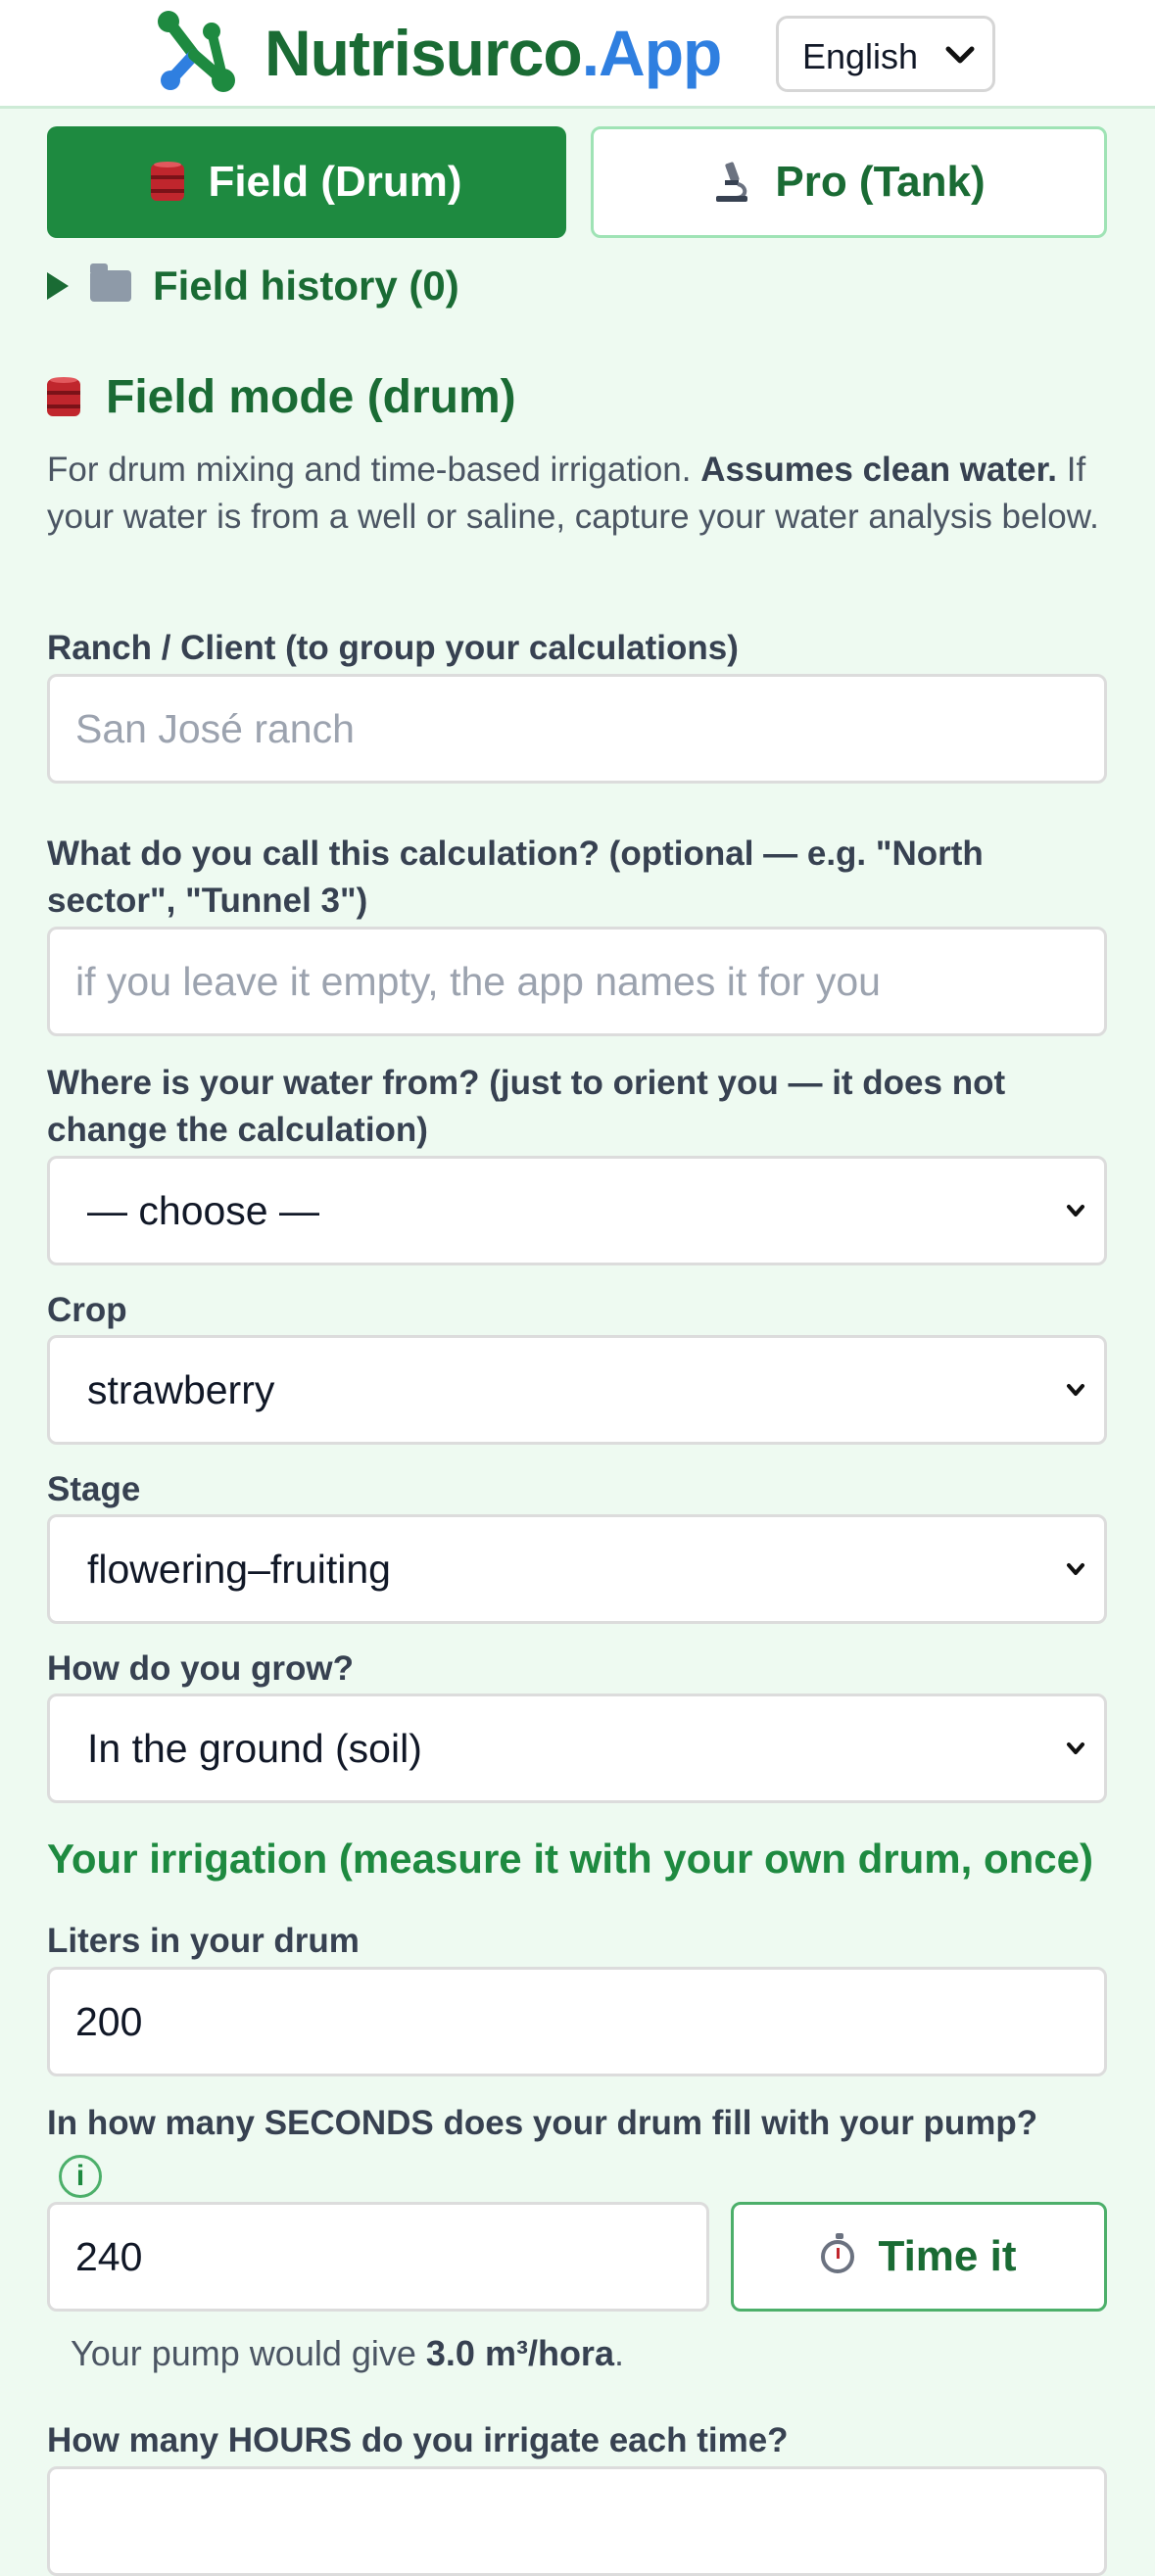 This screenshot has width=1155, height=2576. I want to click on field-history-label: Field history (0), so click(306, 286).